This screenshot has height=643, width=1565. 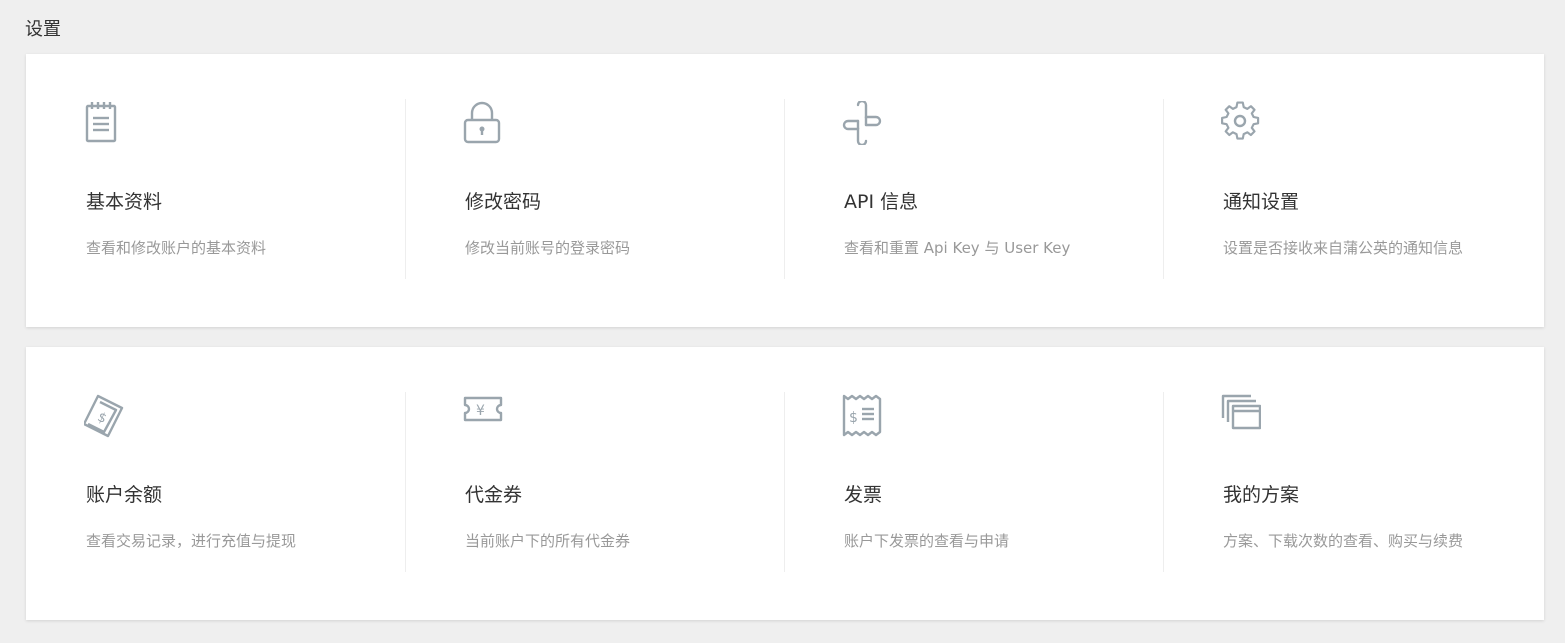 I want to click on tile-basic-info: 基本资料 查看和修改账户的基本资料, so click(x=215, y=189).